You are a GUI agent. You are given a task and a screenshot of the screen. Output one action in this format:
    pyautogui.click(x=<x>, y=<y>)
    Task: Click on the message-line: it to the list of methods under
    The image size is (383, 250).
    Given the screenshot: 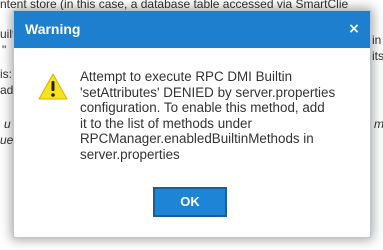 What is the action you would take?
    pyautogui.click(x=166, y=123)
    